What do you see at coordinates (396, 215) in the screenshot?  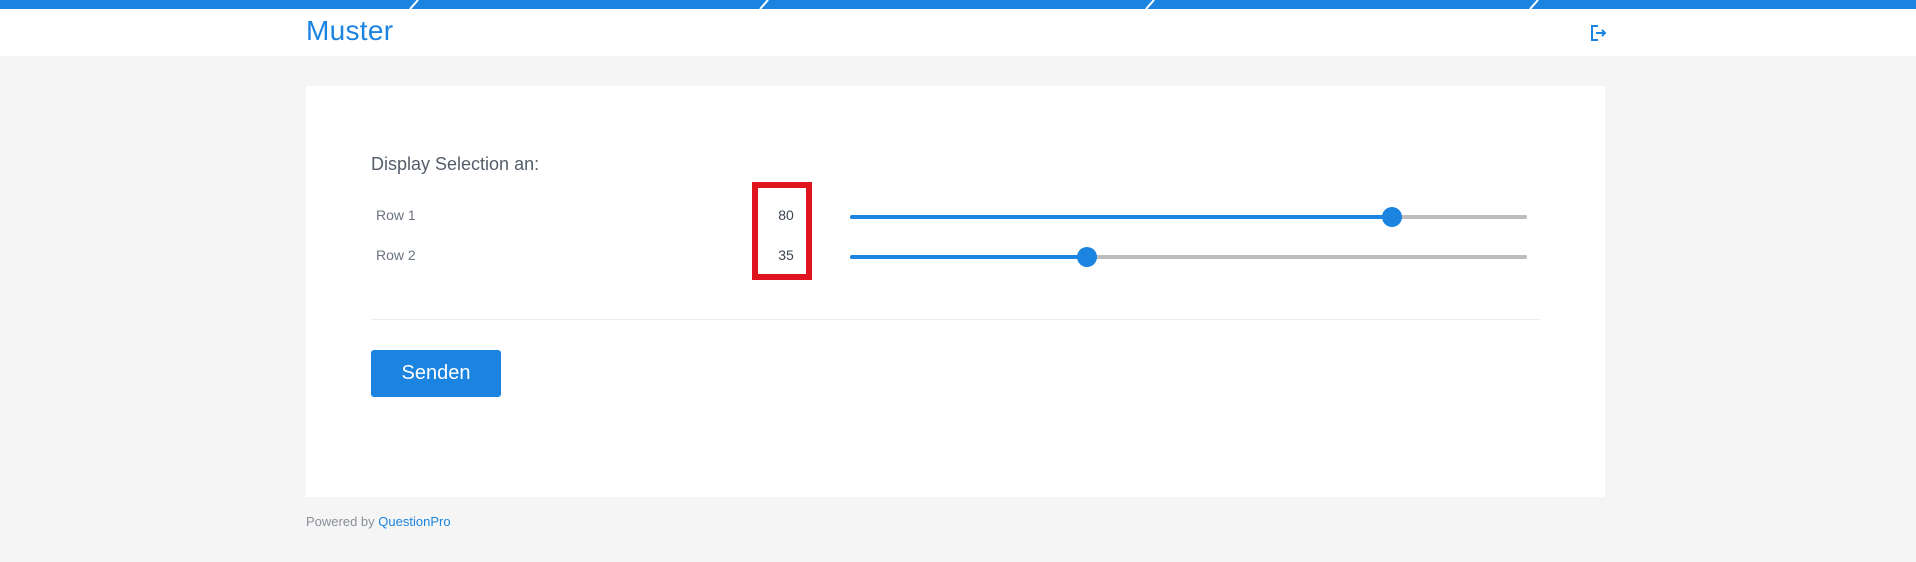 I see `row-label: Row 1` at bounding box center [396, 215].